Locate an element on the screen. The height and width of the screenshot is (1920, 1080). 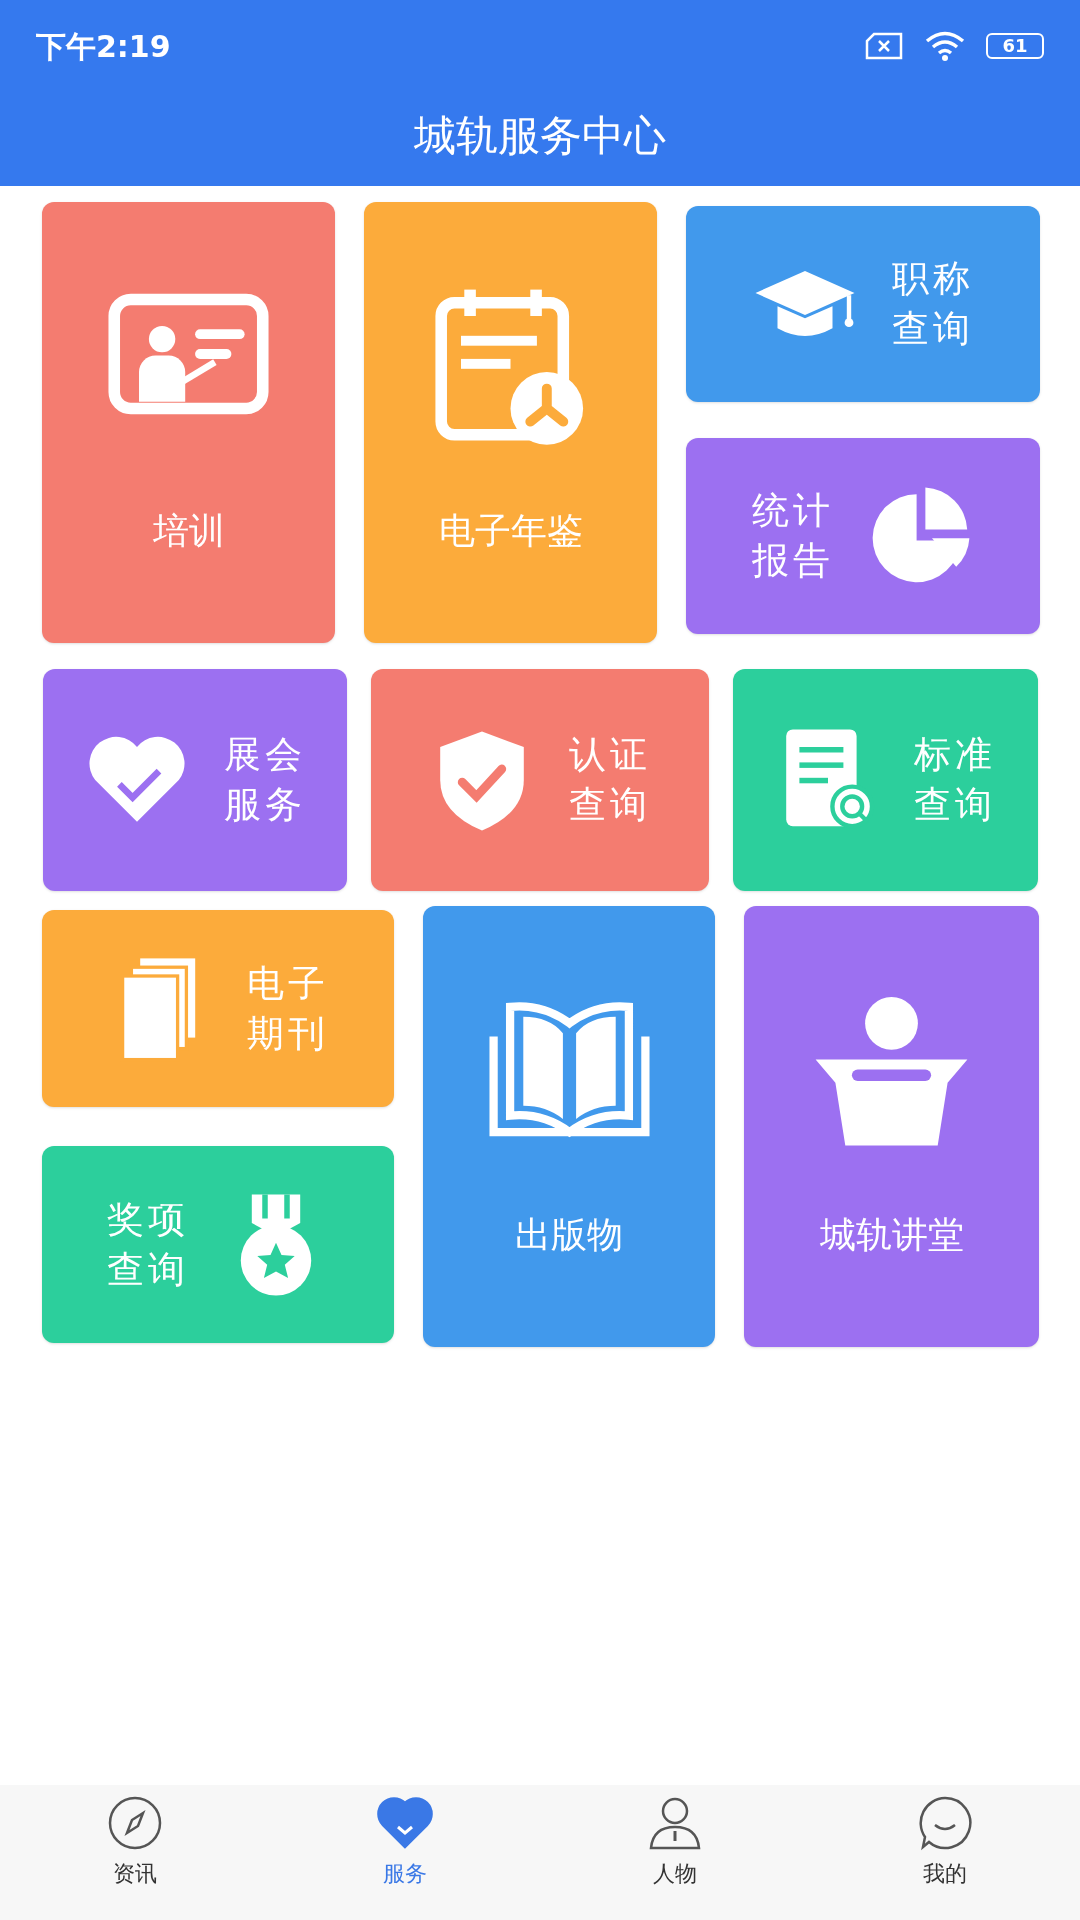
service-tile: 职称查询 is located at coordinates (863, 304).